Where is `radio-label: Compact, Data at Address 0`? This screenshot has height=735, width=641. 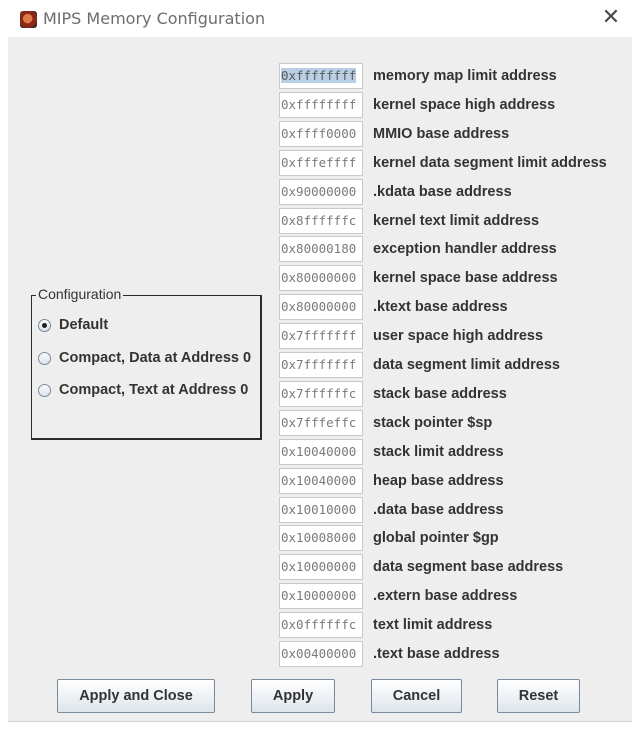 radio-label: Compact, Data at Address 0 is located at coordinates (155, 358).